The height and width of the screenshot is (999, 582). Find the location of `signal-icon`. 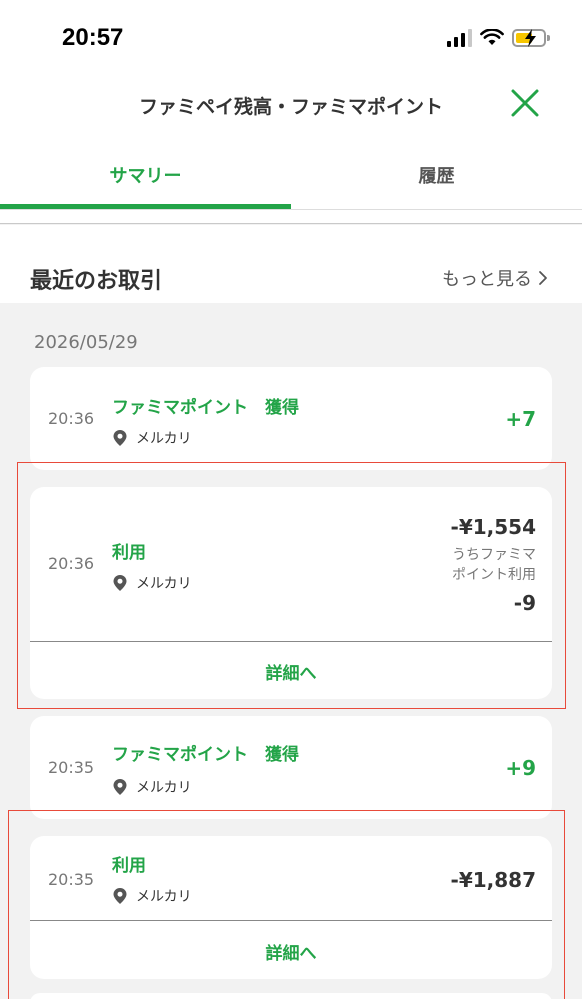

signal-icon is located at coordinates (459, 38).